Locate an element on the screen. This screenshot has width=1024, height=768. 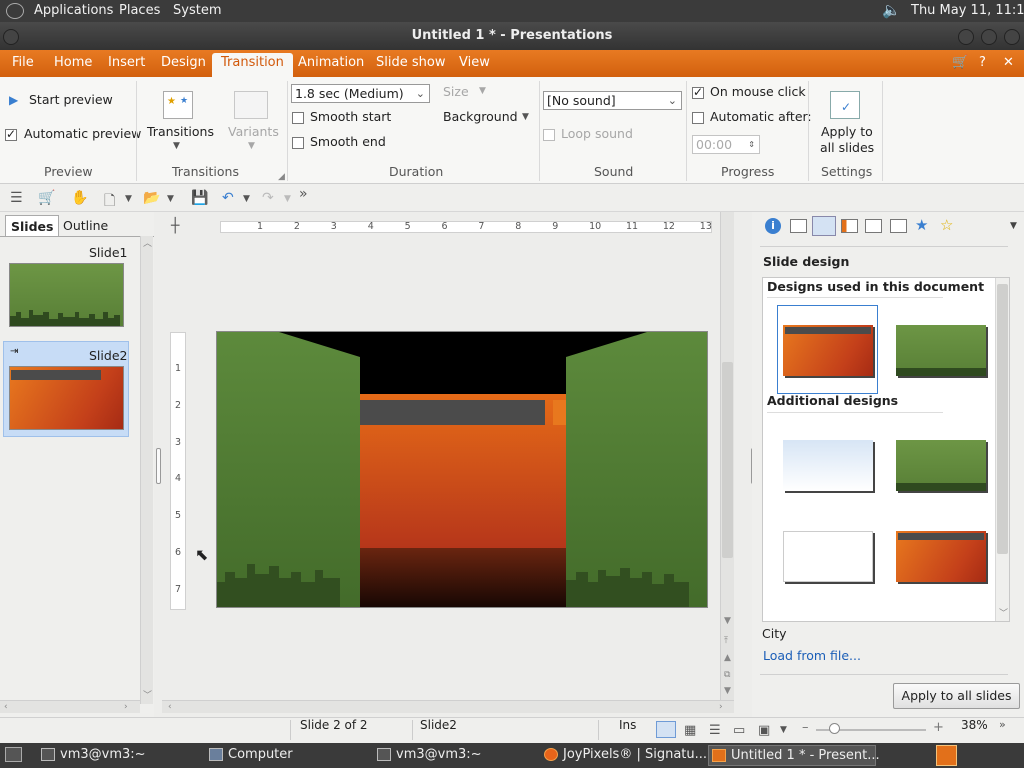
new-document-icon: 🗋 is located at coordinates (109, 202).